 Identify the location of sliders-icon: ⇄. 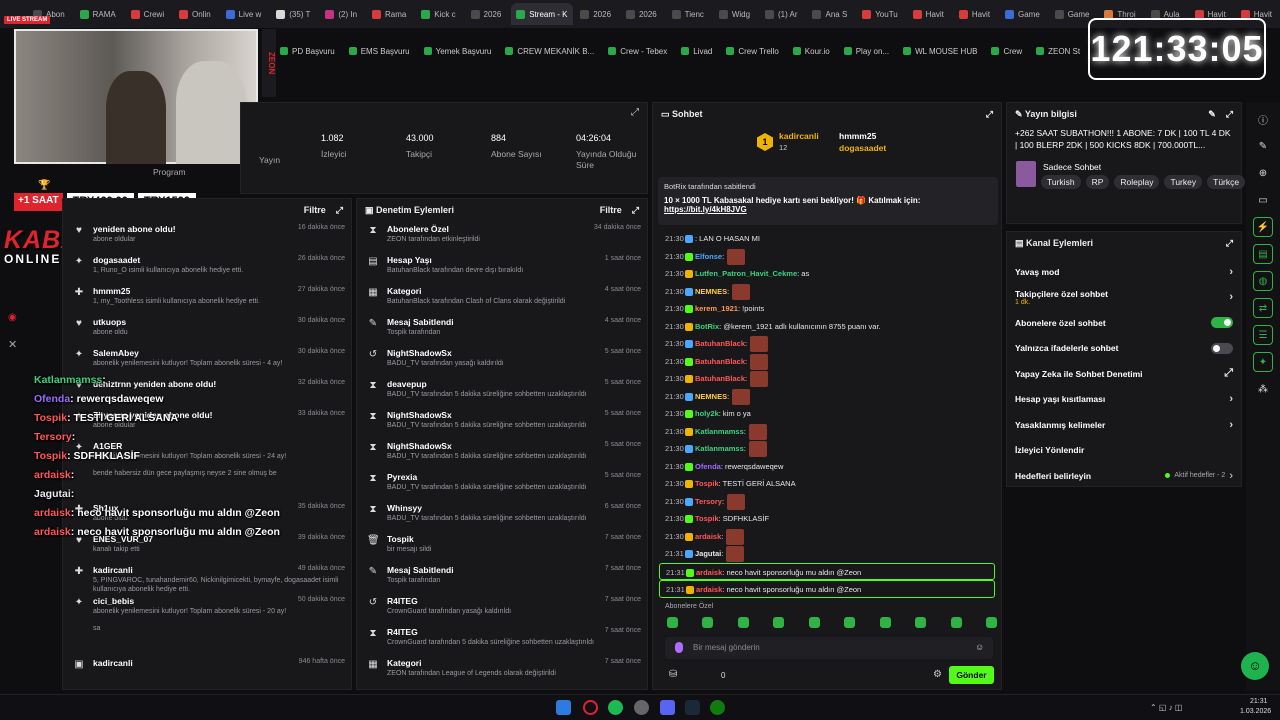
(1263, 308).